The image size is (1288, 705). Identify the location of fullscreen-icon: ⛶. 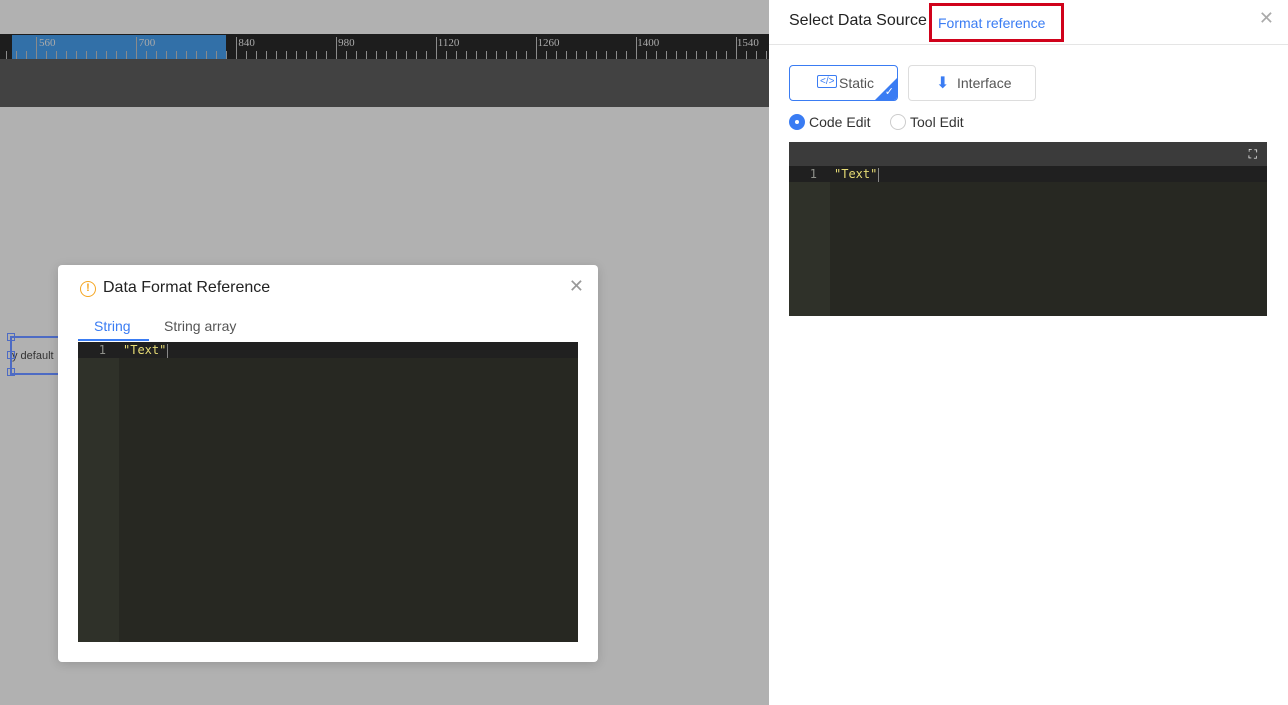
(1253, 154).